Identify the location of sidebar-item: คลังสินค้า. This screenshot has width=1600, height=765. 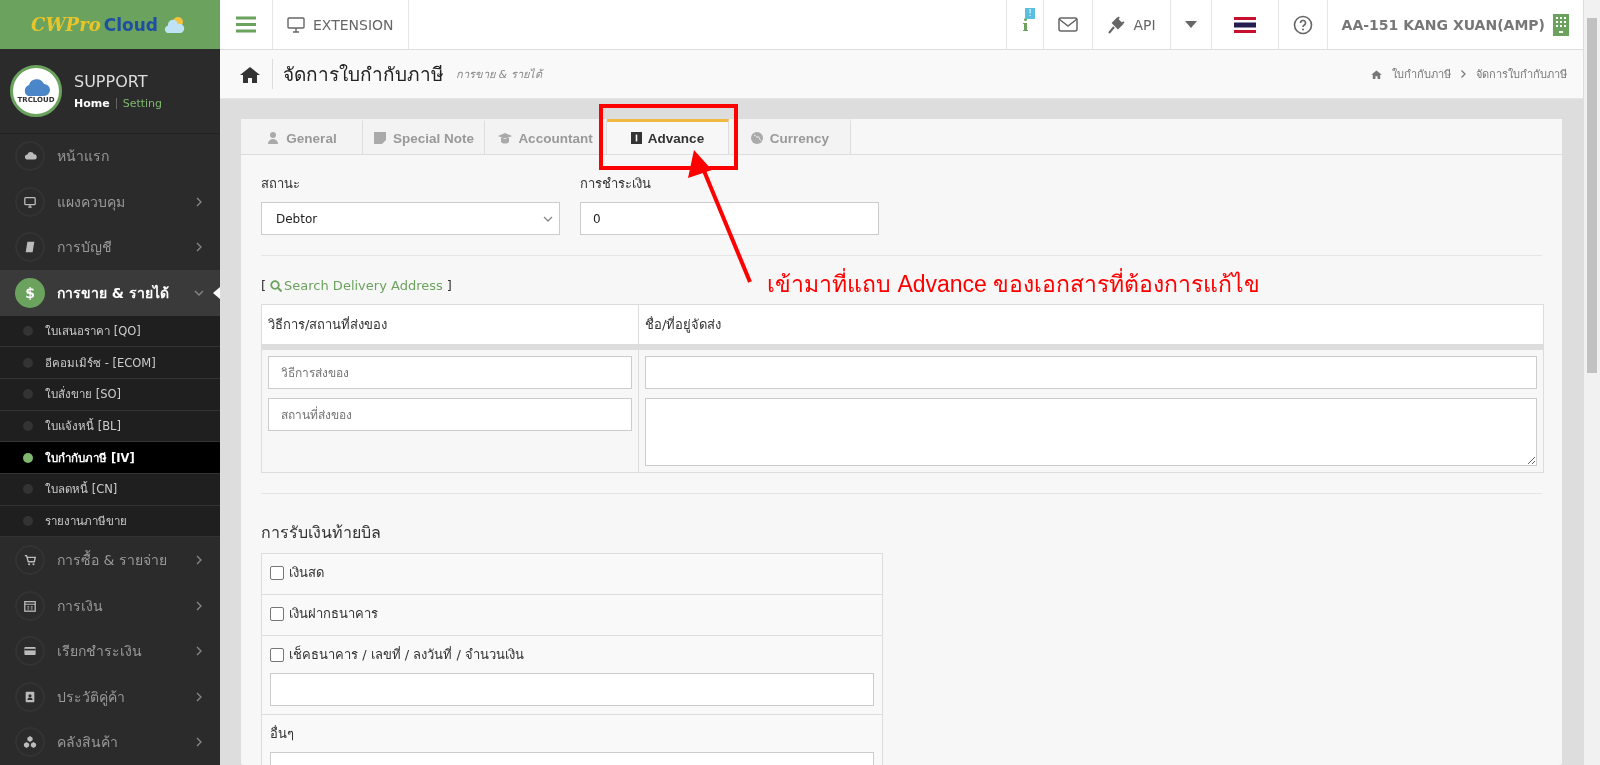
(110, 742).